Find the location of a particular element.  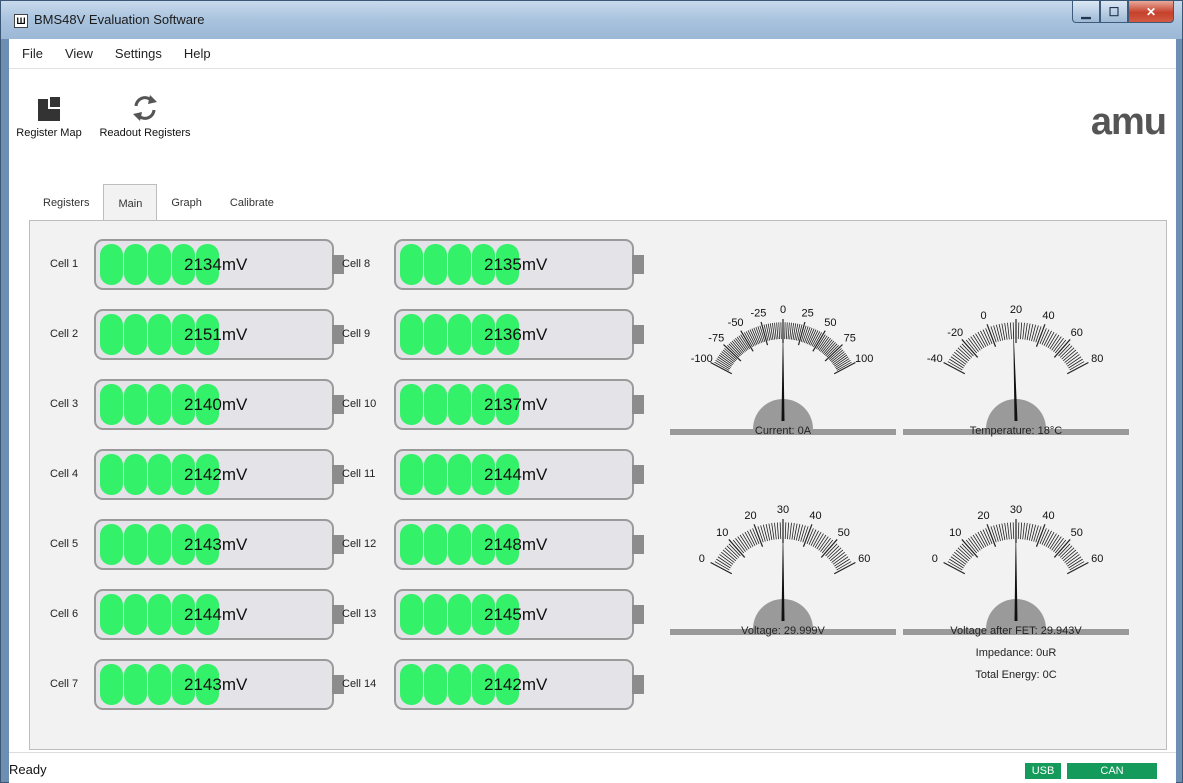

close-button: ✕ is located at coordinates (1151, 12).